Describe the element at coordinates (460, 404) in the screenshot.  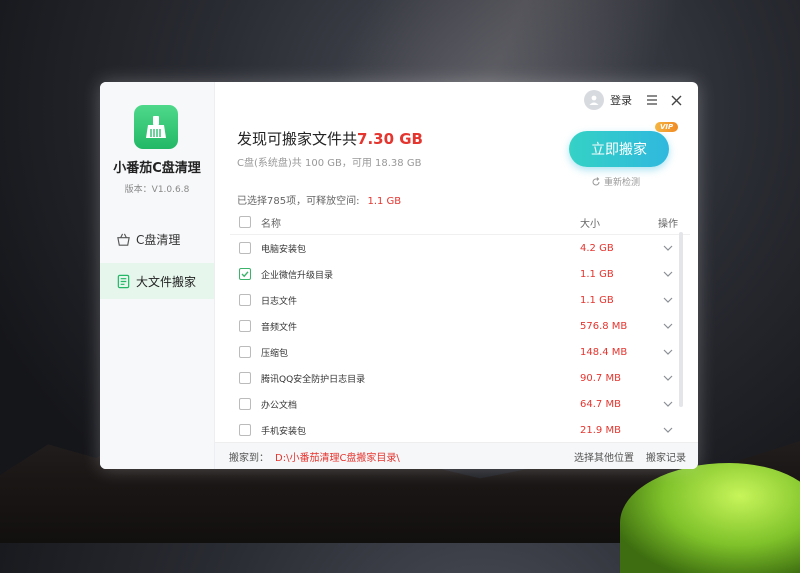
I see `table-row: 办公文档 64.7 MB` at that location.